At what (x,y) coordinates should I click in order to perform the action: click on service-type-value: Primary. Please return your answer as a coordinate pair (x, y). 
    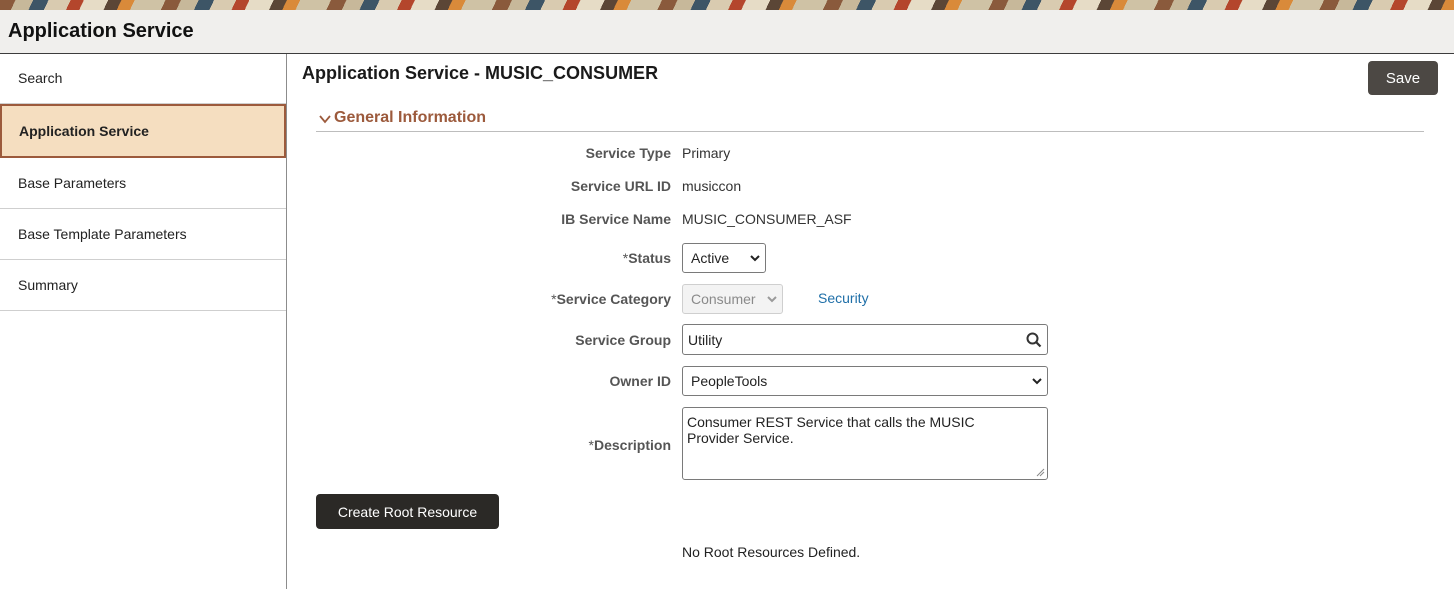
    Looking at the image, I should click on (706, 153).